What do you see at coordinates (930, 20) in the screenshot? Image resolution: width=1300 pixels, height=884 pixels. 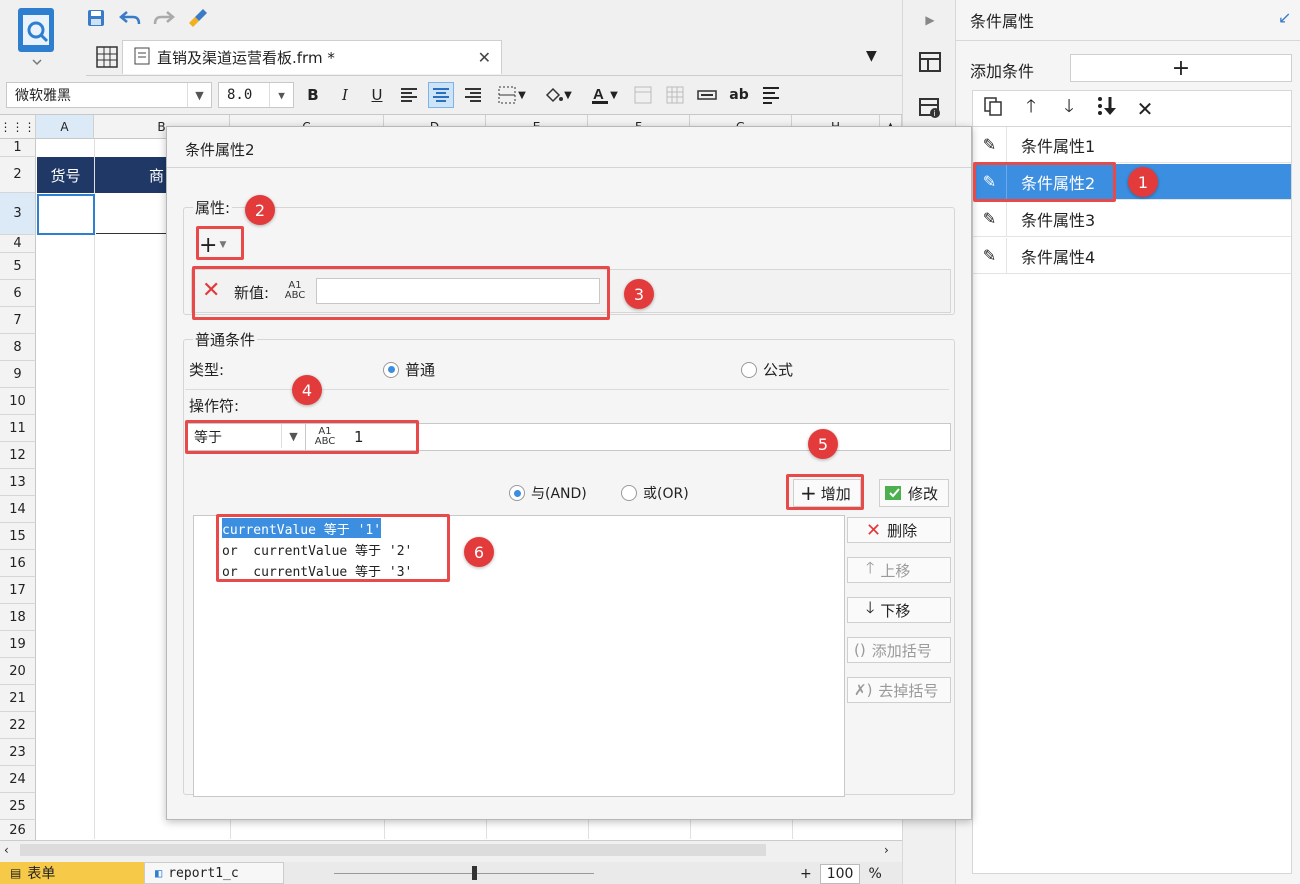 I see `expand-arrow-icon: ▶` at bounding box center [930, 20].